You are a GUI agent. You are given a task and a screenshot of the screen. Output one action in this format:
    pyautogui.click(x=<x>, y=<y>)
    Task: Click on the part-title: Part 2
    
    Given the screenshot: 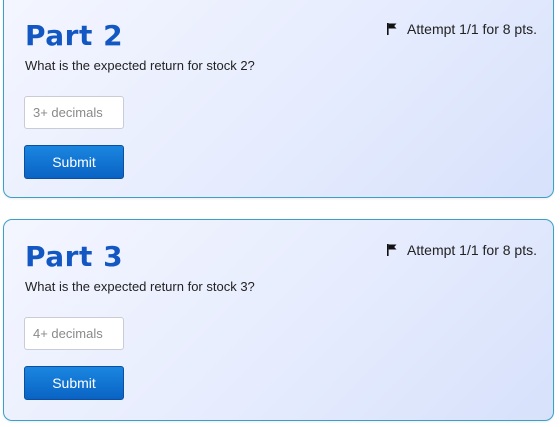 What is the action you would take?
    pyautogui.click(x=74, y=35)
    